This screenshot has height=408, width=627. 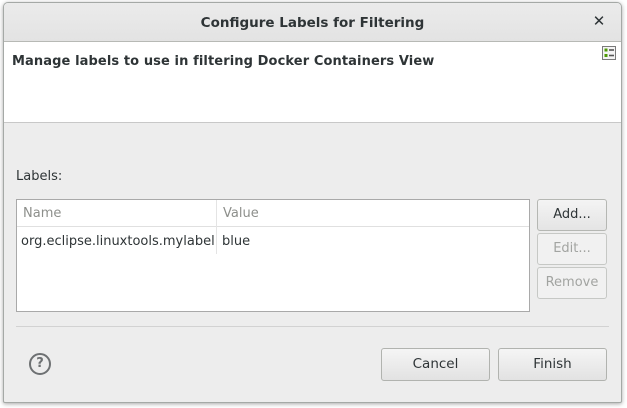 What do you see at coordinates (609, 53) in the screenshot?
I see `label-list-icon` at bounding box center [609, 53].